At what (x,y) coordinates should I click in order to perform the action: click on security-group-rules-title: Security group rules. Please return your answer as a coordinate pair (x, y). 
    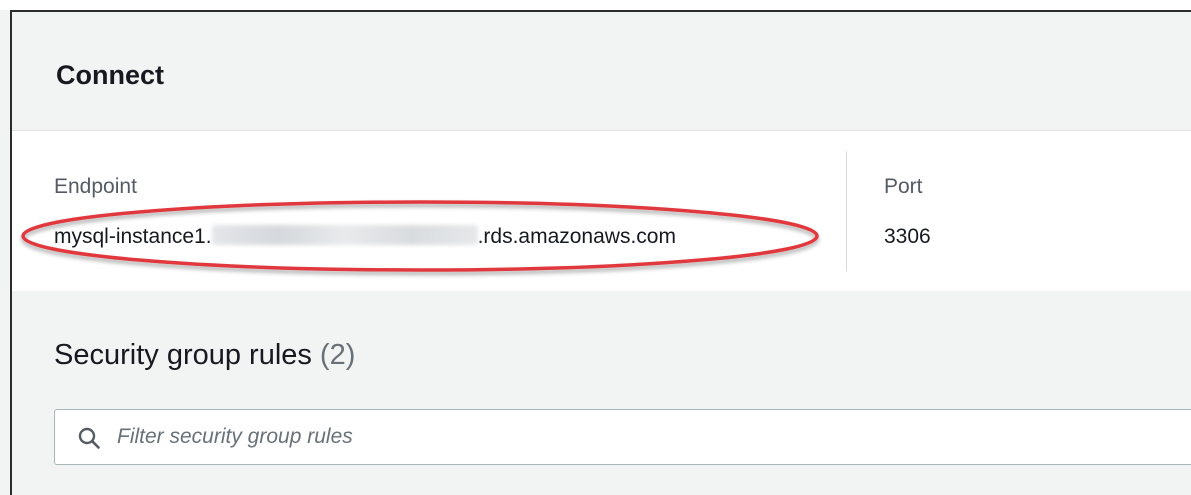
    Looking at the image, I should click on (183, 355).